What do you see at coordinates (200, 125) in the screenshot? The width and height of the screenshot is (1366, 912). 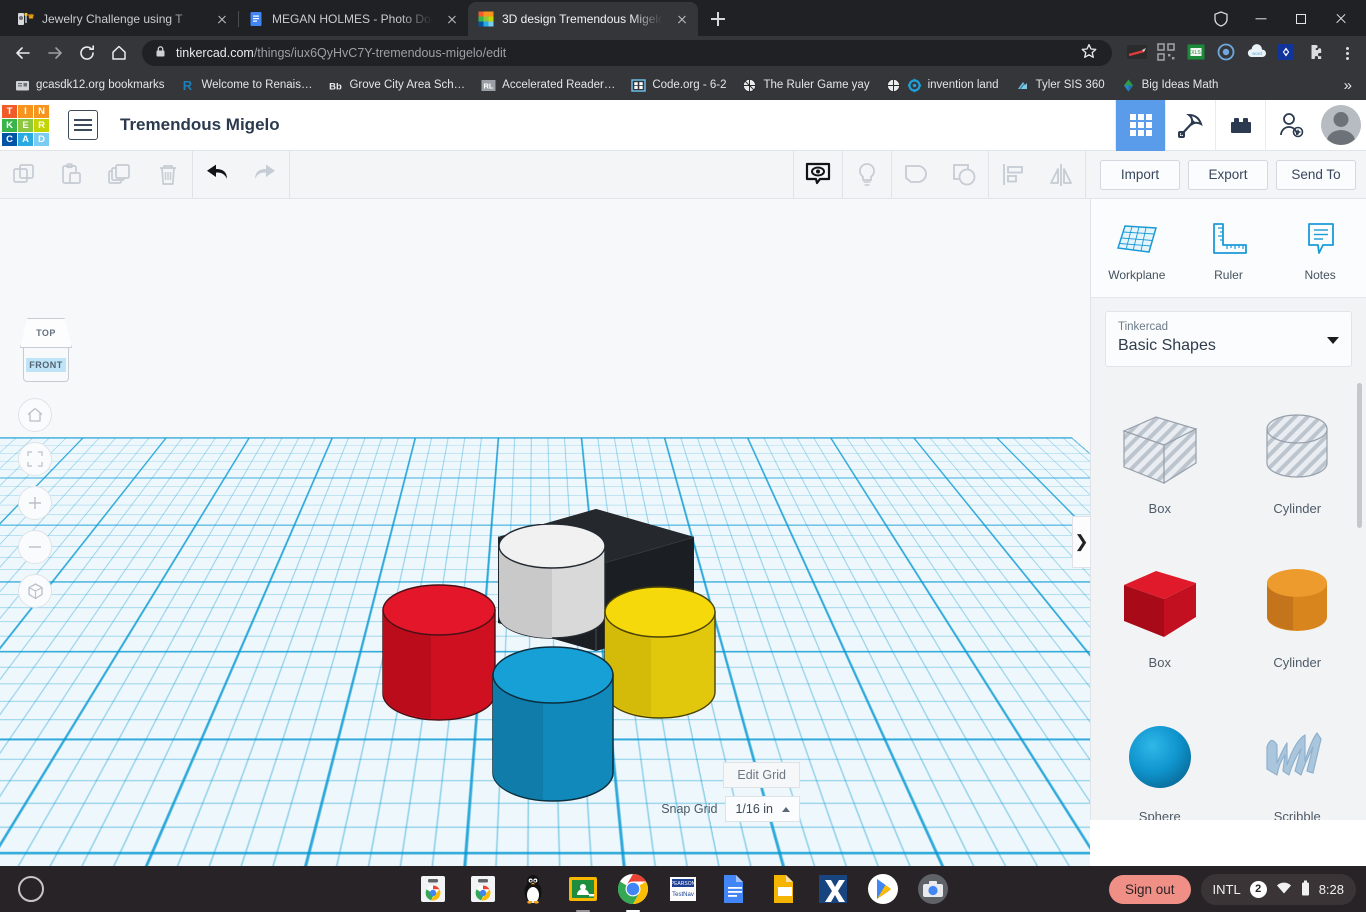 I see `design-title: Tremendous Migelo` at bounding box center [200, 125].